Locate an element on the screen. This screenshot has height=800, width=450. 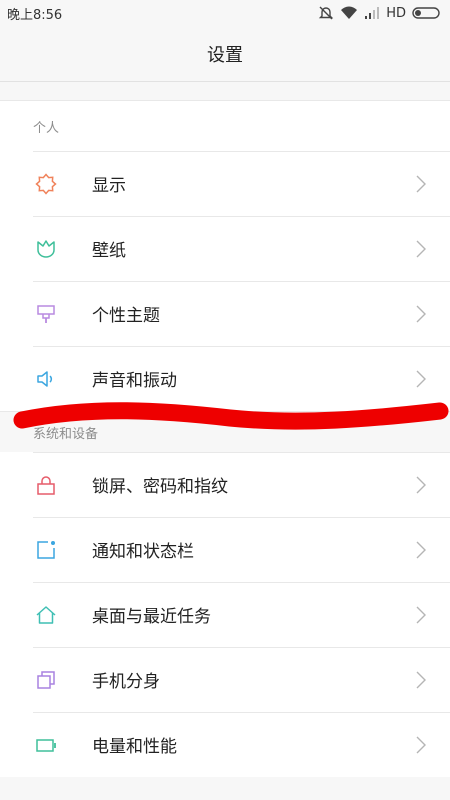
network-type: HD is located at coordinates (396, 13).